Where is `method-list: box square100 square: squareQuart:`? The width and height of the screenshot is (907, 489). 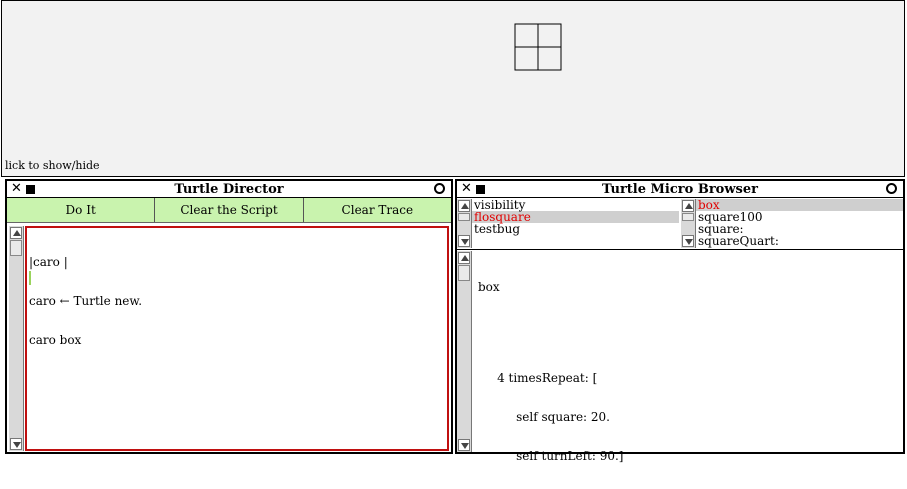
method-list: box square100 square: squareQuart: is located at coordinates (799, 223).